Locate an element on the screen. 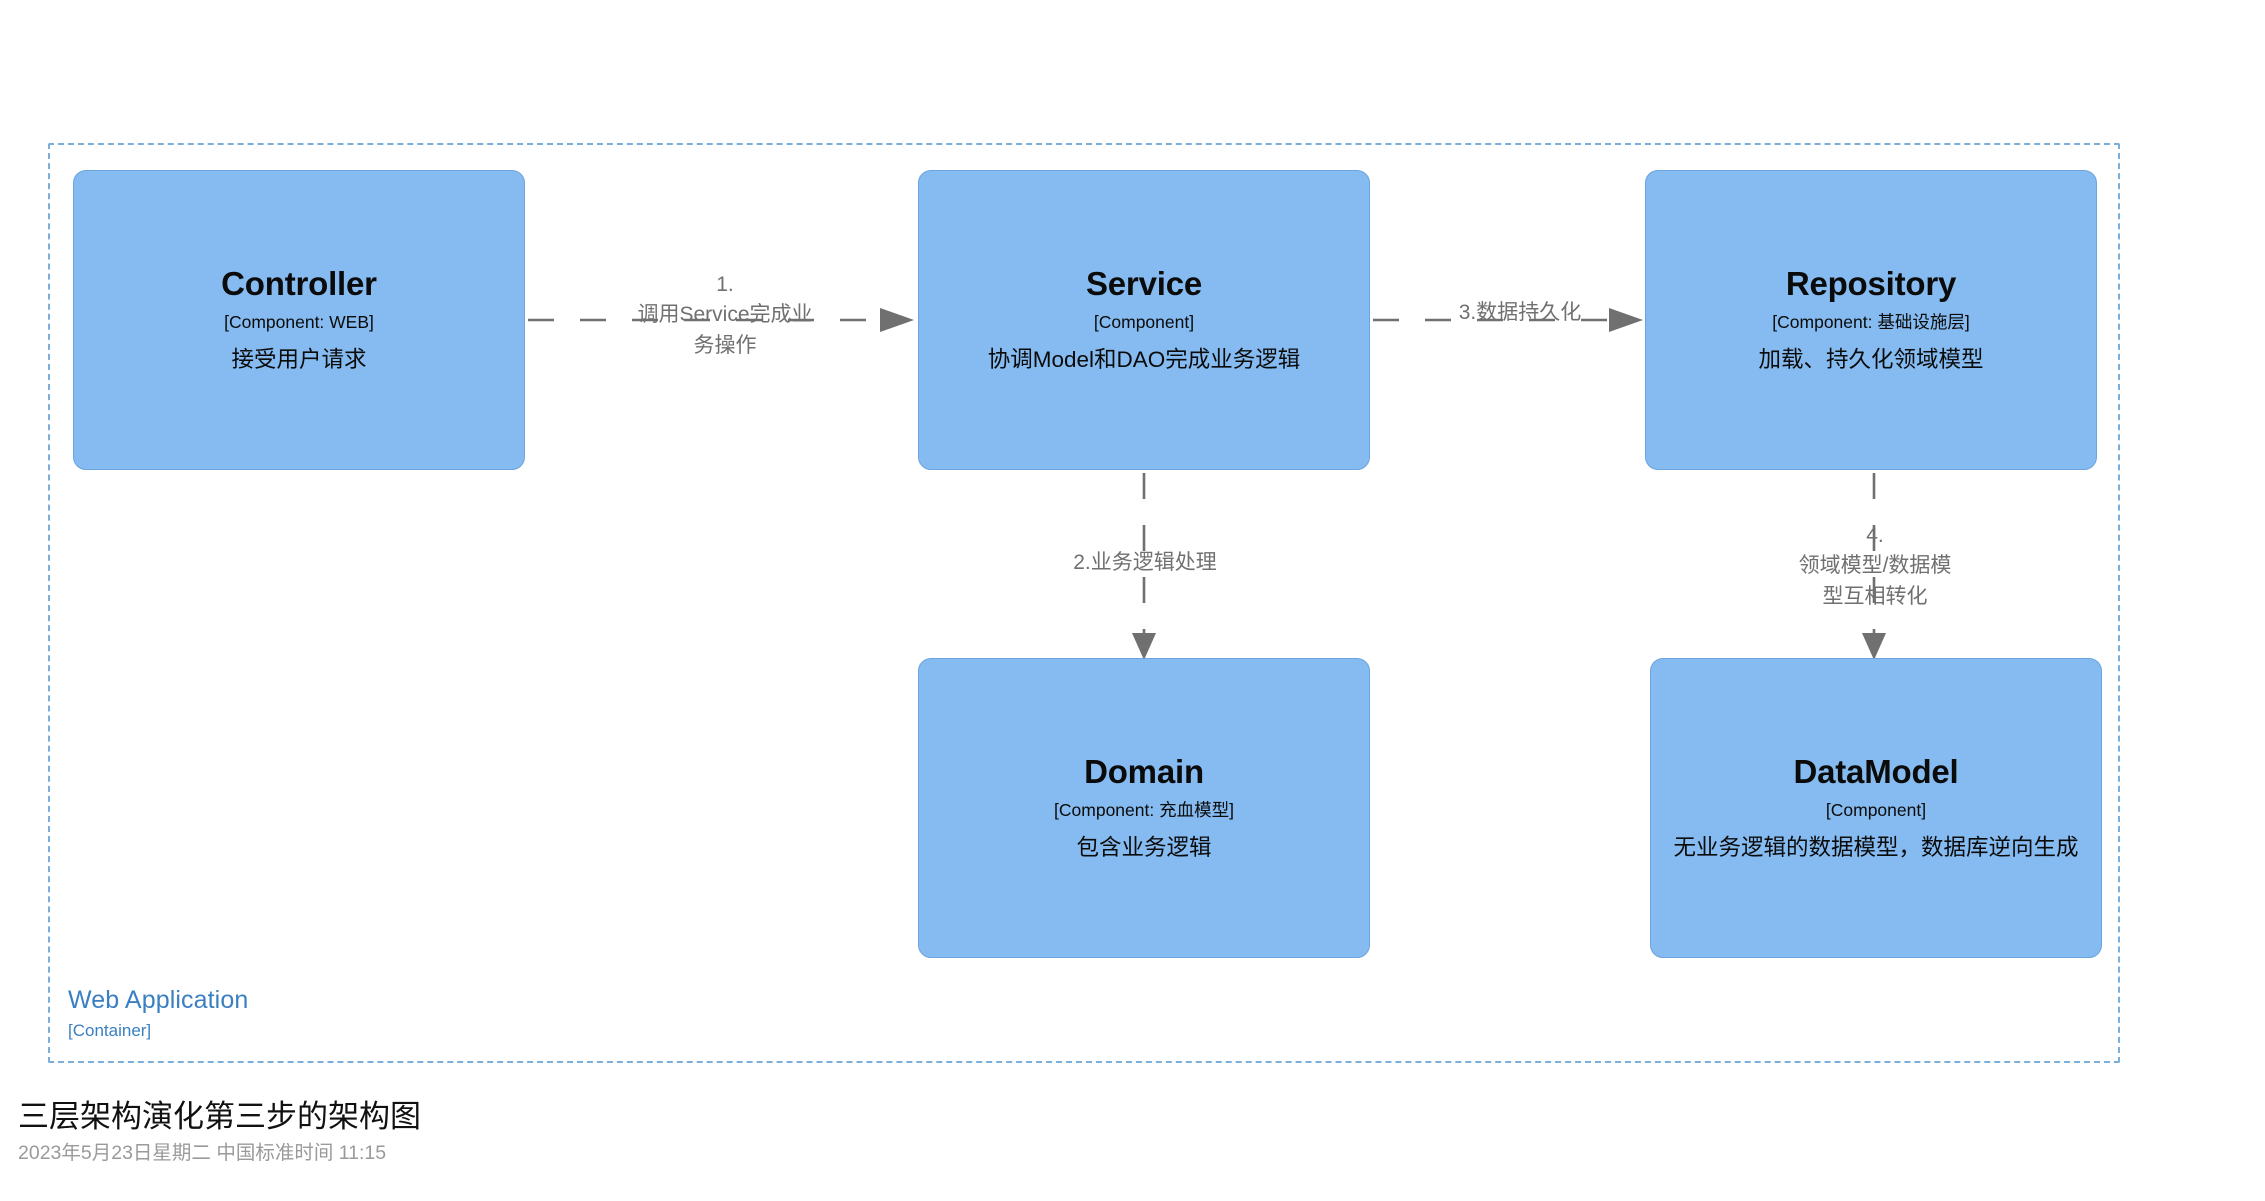  component-box-controller: Controller [Component: WEB] 接受用户请求 is located at coordinates (299, 320).